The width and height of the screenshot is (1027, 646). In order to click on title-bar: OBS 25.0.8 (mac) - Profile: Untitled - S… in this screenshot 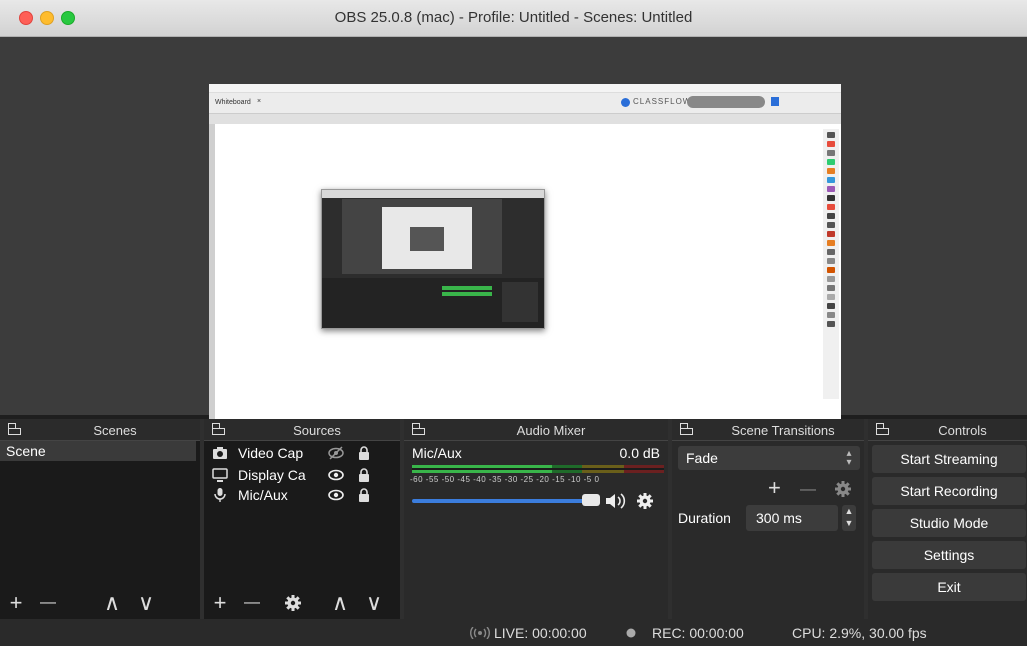, I will do `click(513, 18)`.